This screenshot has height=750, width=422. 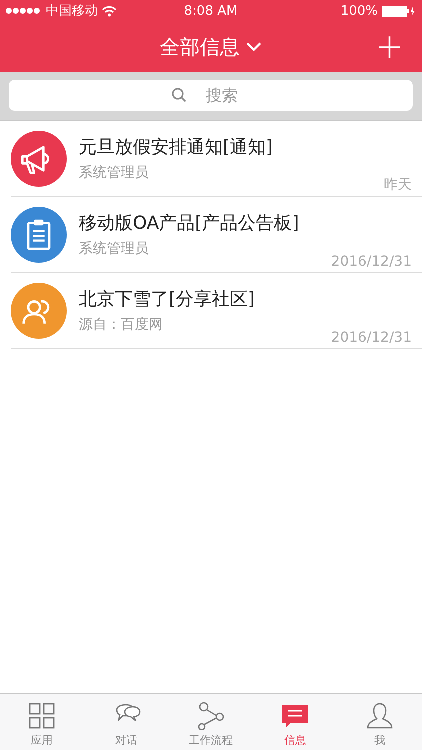 I want to click on tab-button: 工作流程, so click(x=211, y=722).